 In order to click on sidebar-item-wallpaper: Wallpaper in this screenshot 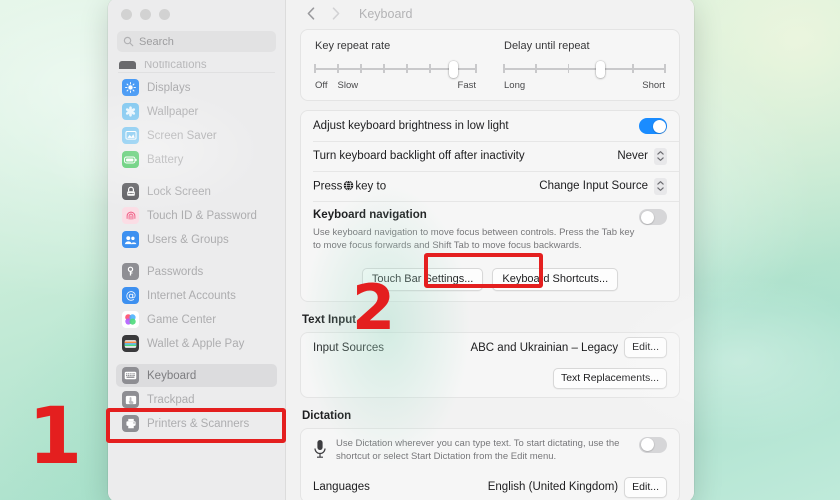, I will do `click(196, 111)`.